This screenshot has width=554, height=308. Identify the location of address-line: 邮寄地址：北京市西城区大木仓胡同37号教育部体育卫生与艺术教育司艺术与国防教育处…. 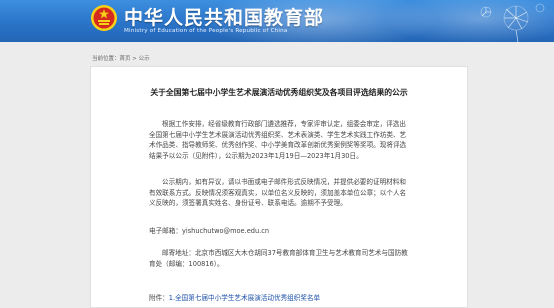
(278, 258).